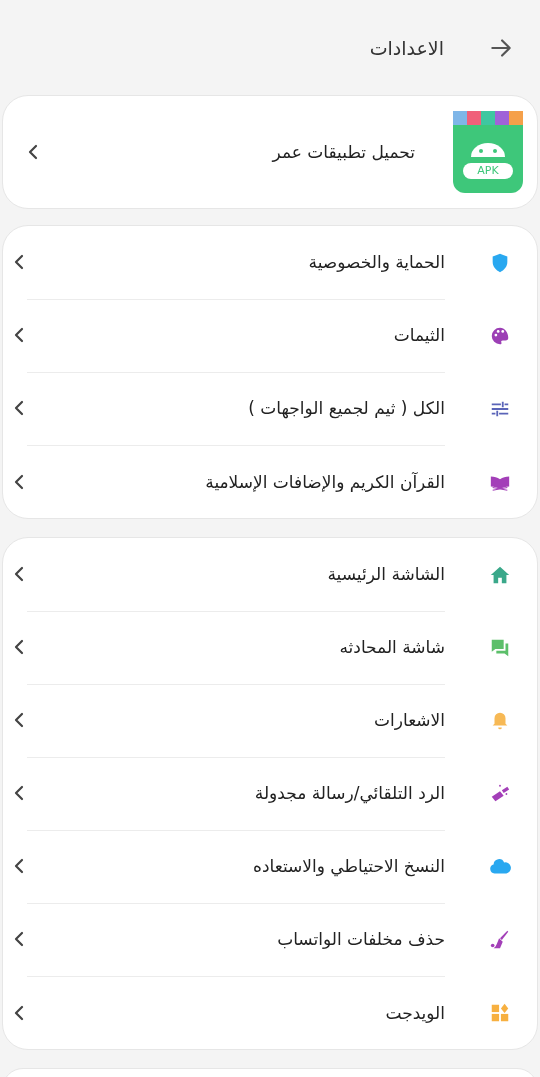 Image resolution: width=540 pixels, height=1077 pixels. What do you see at coordinates (409, 720) in the screenshot?
I see `settings-label: الاشعارات` at bounding box center [409, 720].